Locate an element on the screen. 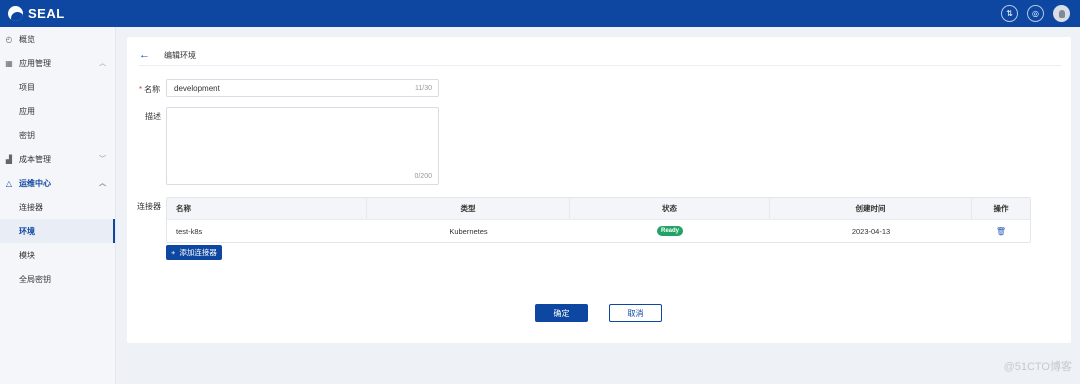 This screenshot has height=384, width=1080. sidebar-item-global-secrets: 全局密钥 is located at coordinates (57, 279).